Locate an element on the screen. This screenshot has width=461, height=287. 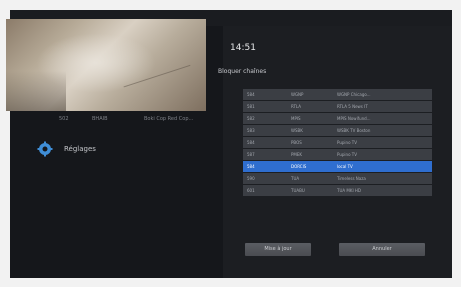
gear-icon is located at coordinates (45, 149).